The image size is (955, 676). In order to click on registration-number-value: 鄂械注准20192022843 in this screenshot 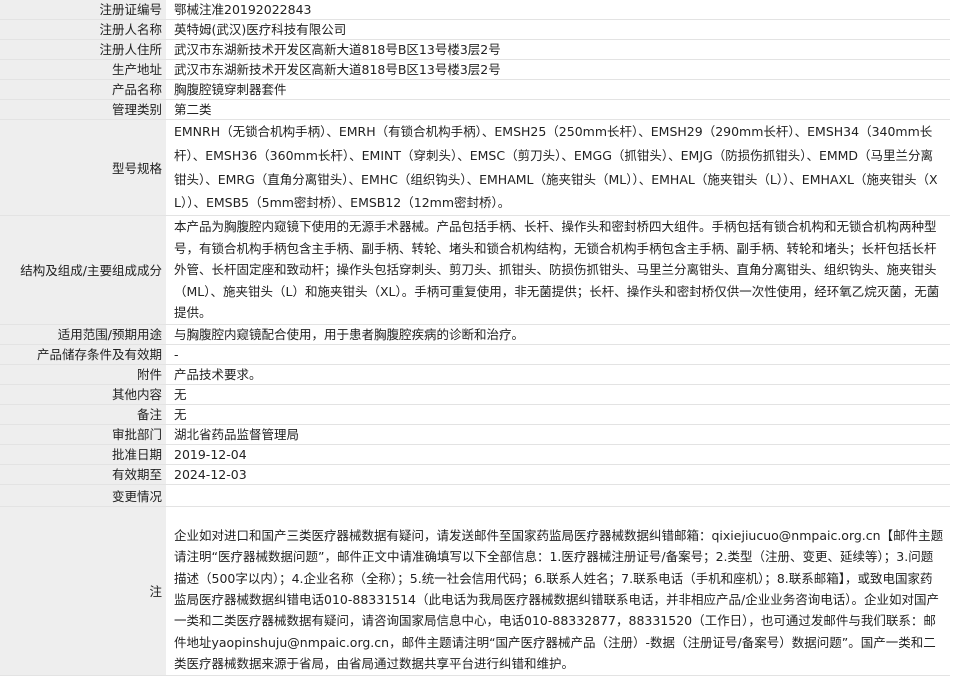, I will do `click(558, 10)`.